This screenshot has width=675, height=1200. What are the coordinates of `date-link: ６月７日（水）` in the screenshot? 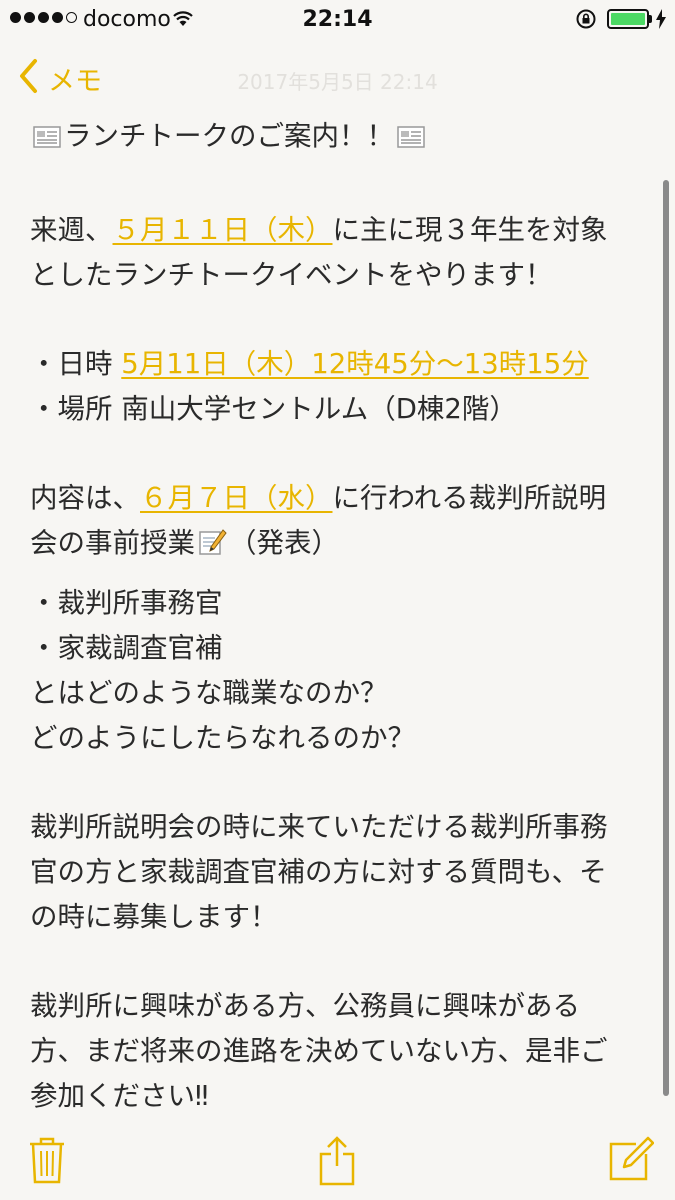 It's located at (236, 498).